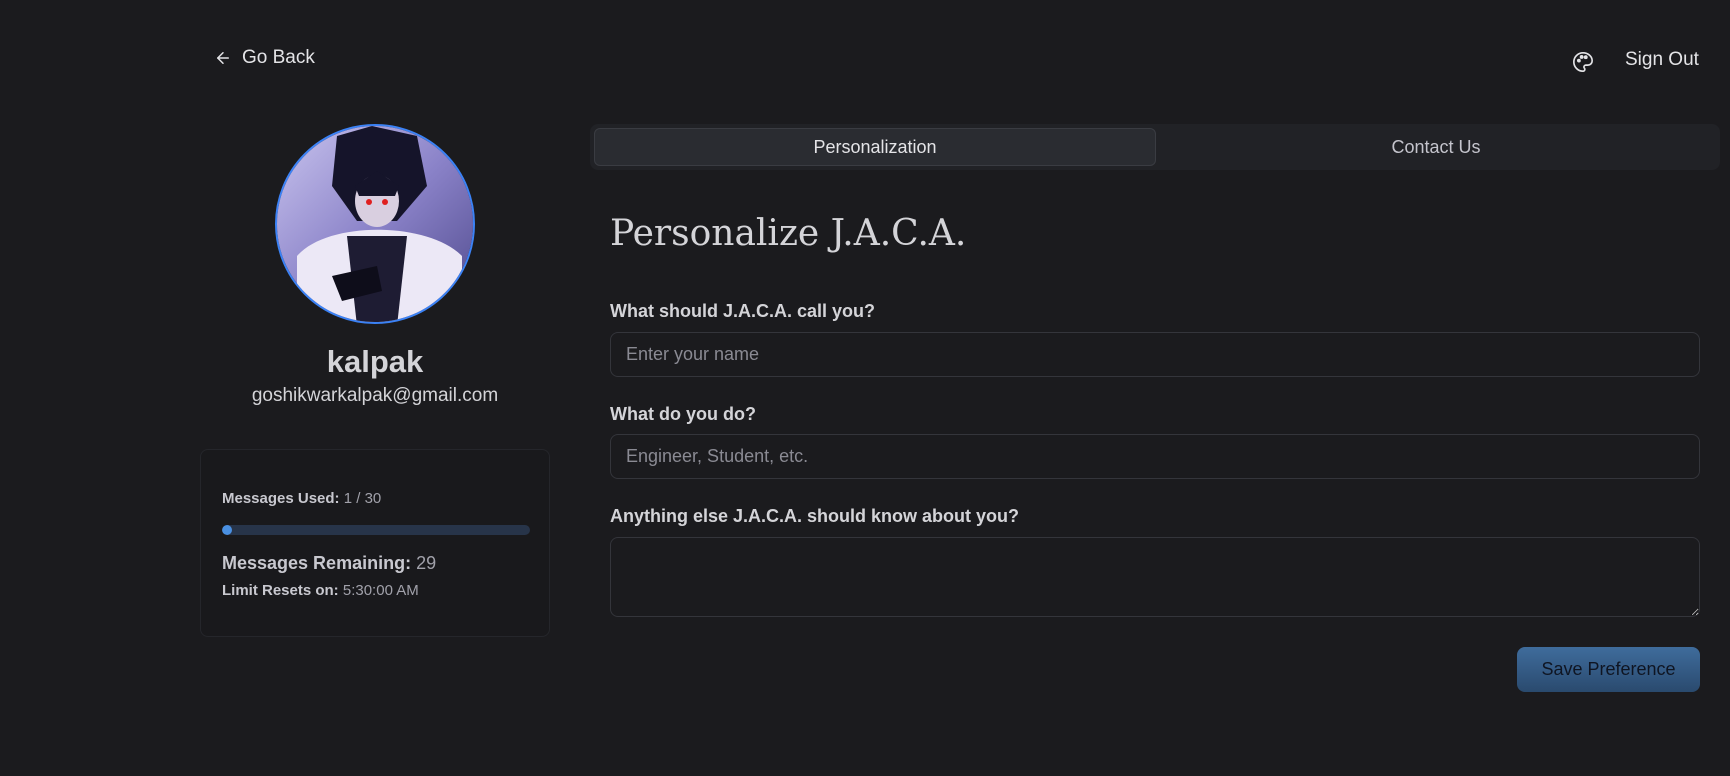  I want to click on theme-button, so click(1583, 62).